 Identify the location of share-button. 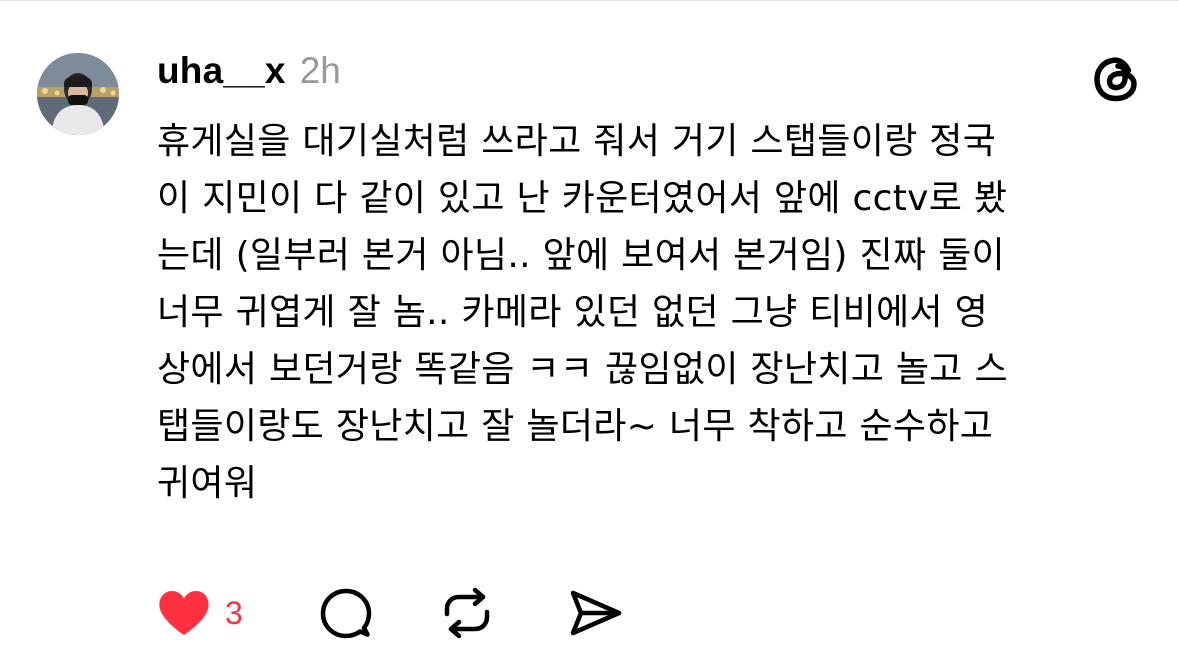
(596, 613).